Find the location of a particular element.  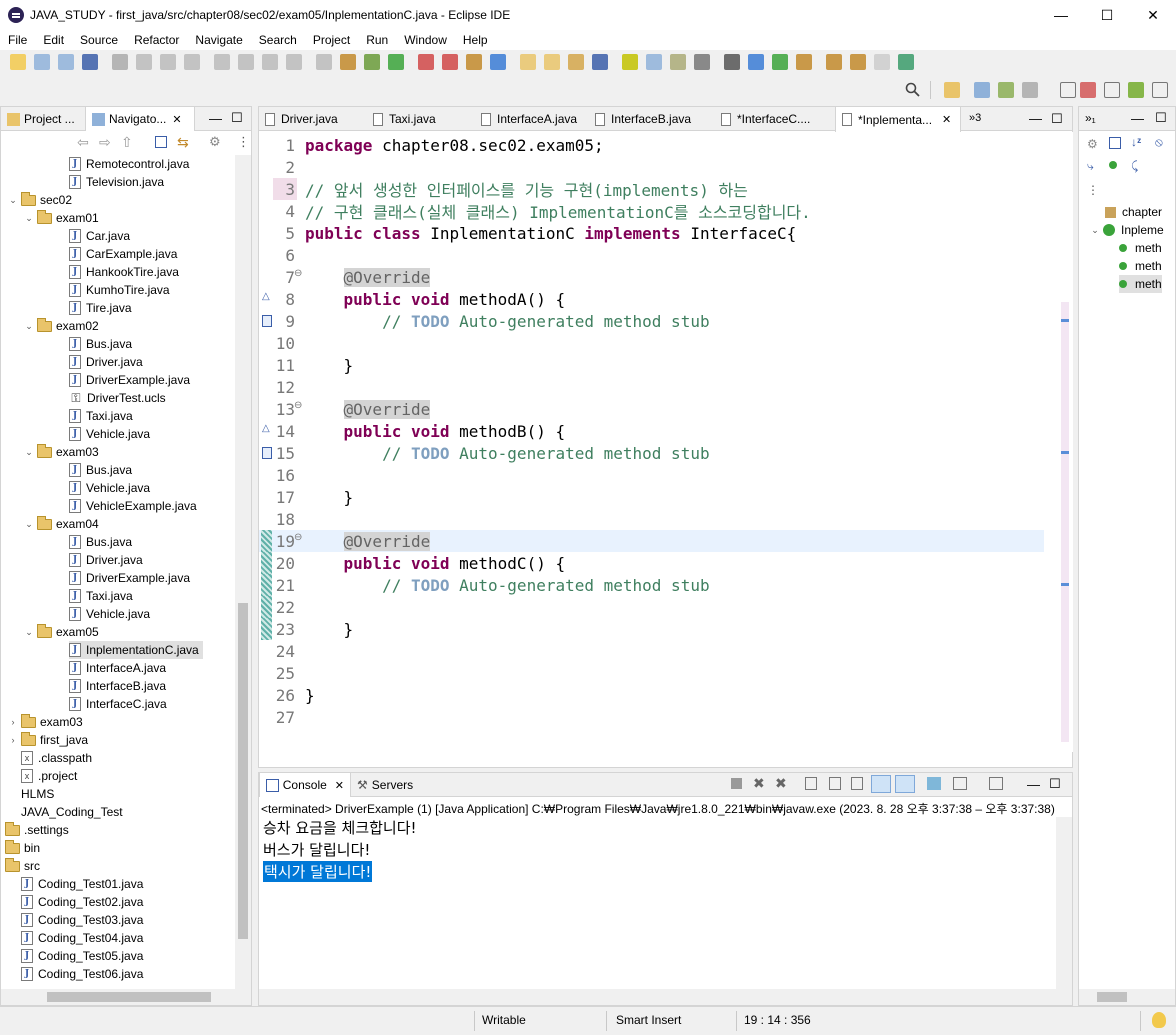

tree-file: J InterfaceC.java is located at coordinates (120, 704).